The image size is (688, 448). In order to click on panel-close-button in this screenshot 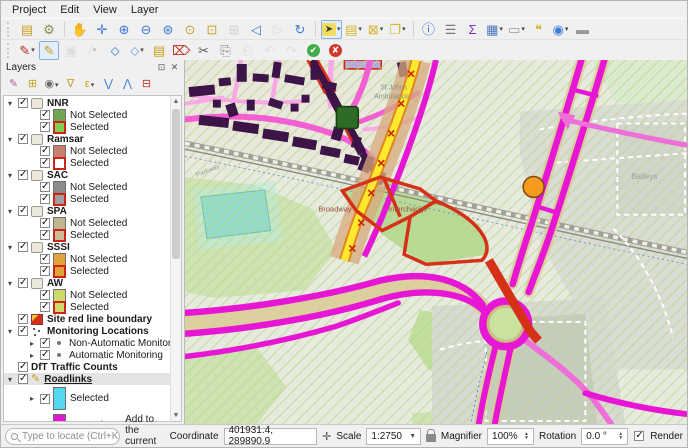, I will do `click(174, 68)`.